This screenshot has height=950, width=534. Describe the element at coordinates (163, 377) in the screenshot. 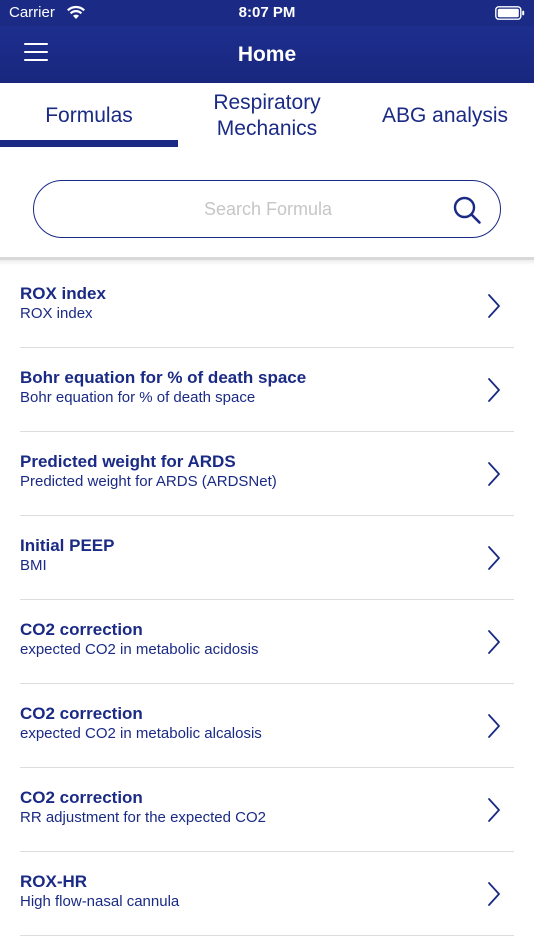

I see `formula-title: Bohr equation for % of death space` at that location.